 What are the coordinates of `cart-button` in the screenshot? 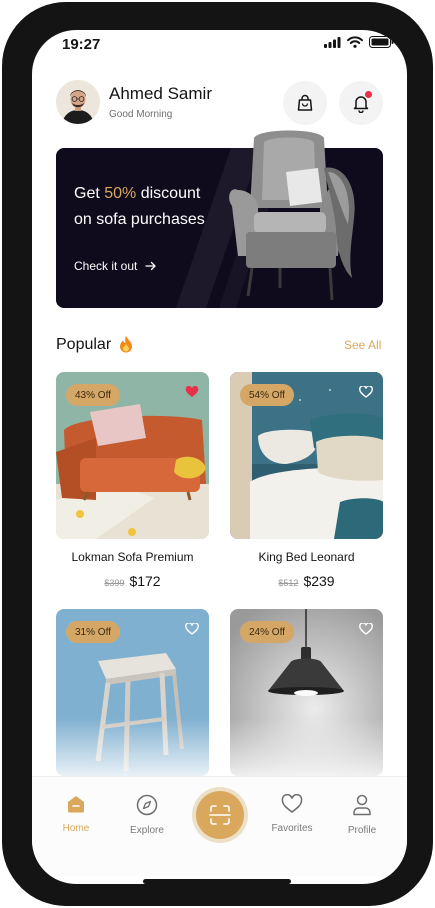 It's located at (305, 103).